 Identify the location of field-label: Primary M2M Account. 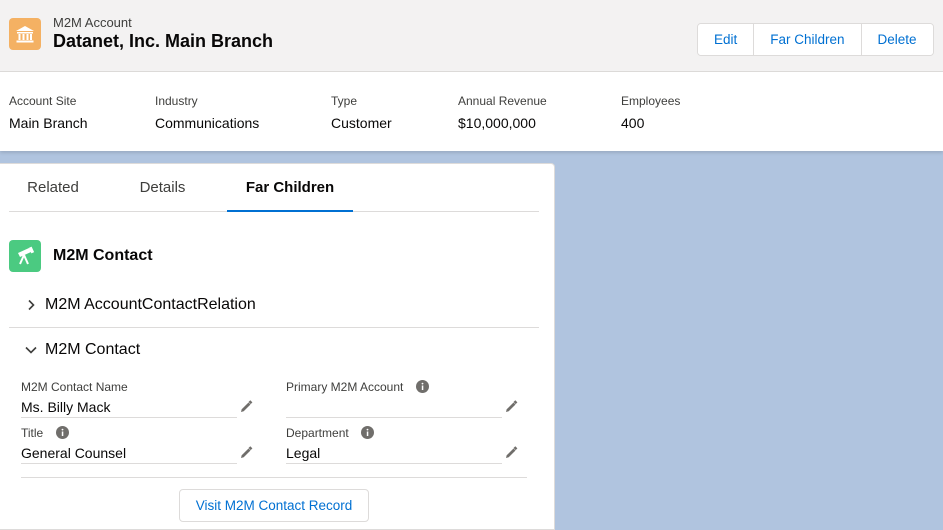
(345, 387).